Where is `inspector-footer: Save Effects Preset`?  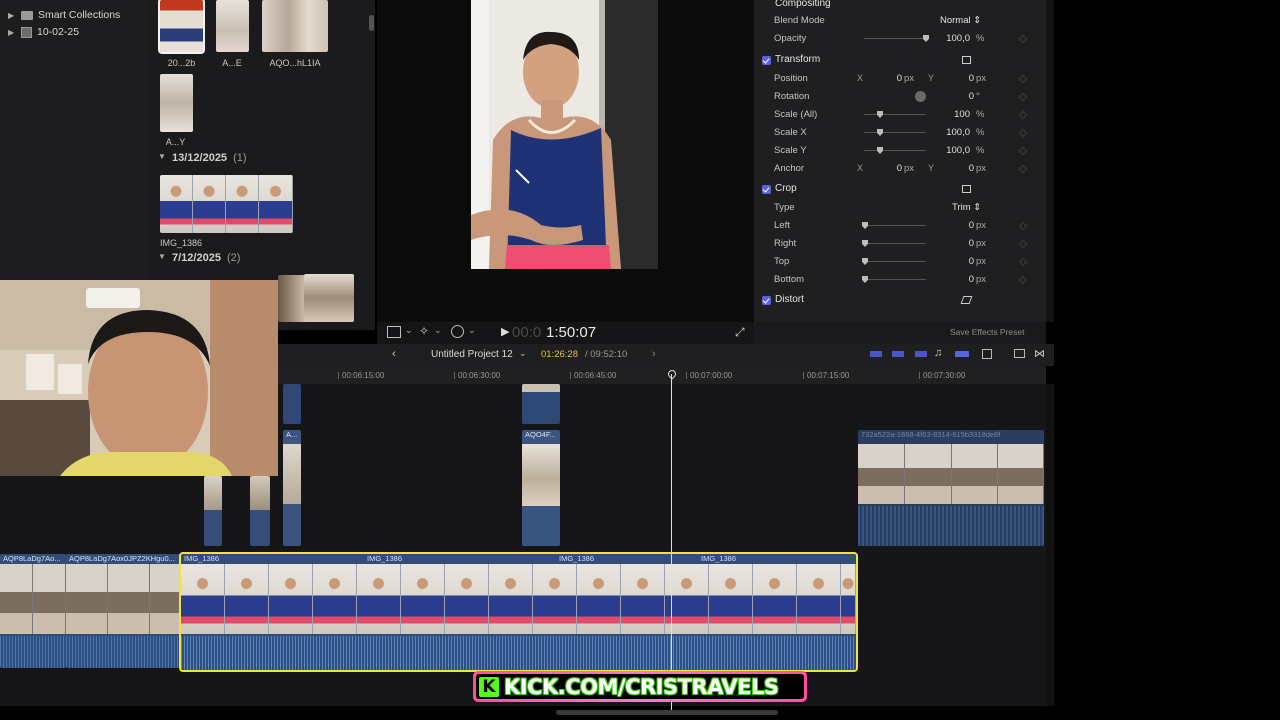 inspector-footer: Save Effects Preset is located at coordinates (900, 333).